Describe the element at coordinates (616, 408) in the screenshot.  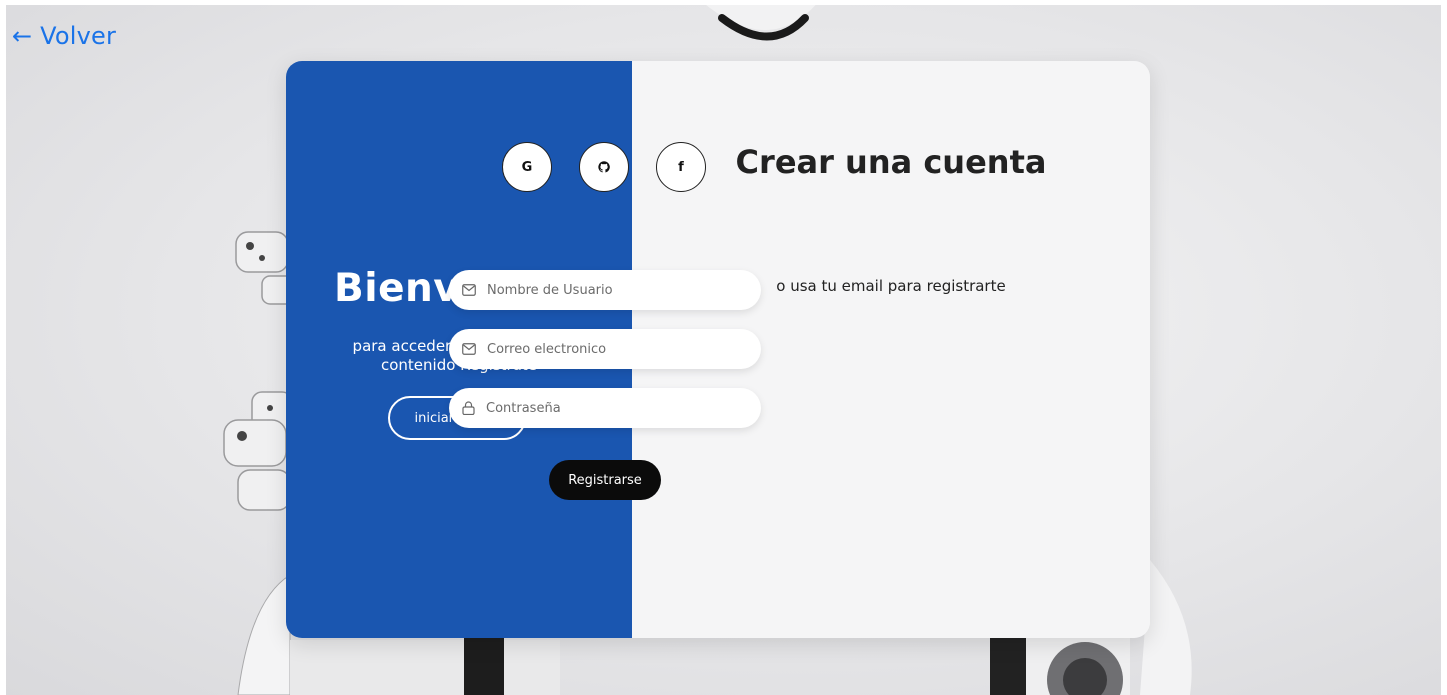
I see `password-input` at that location.